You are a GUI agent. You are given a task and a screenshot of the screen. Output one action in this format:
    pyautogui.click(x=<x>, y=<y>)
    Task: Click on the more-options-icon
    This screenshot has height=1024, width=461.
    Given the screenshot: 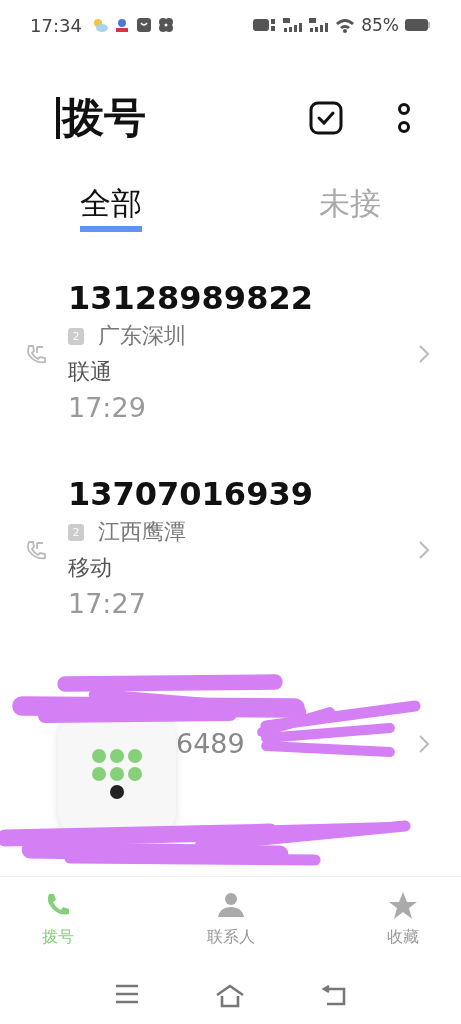 What is the action you would take?
    pyautogui.click(x=404, y=118)
    